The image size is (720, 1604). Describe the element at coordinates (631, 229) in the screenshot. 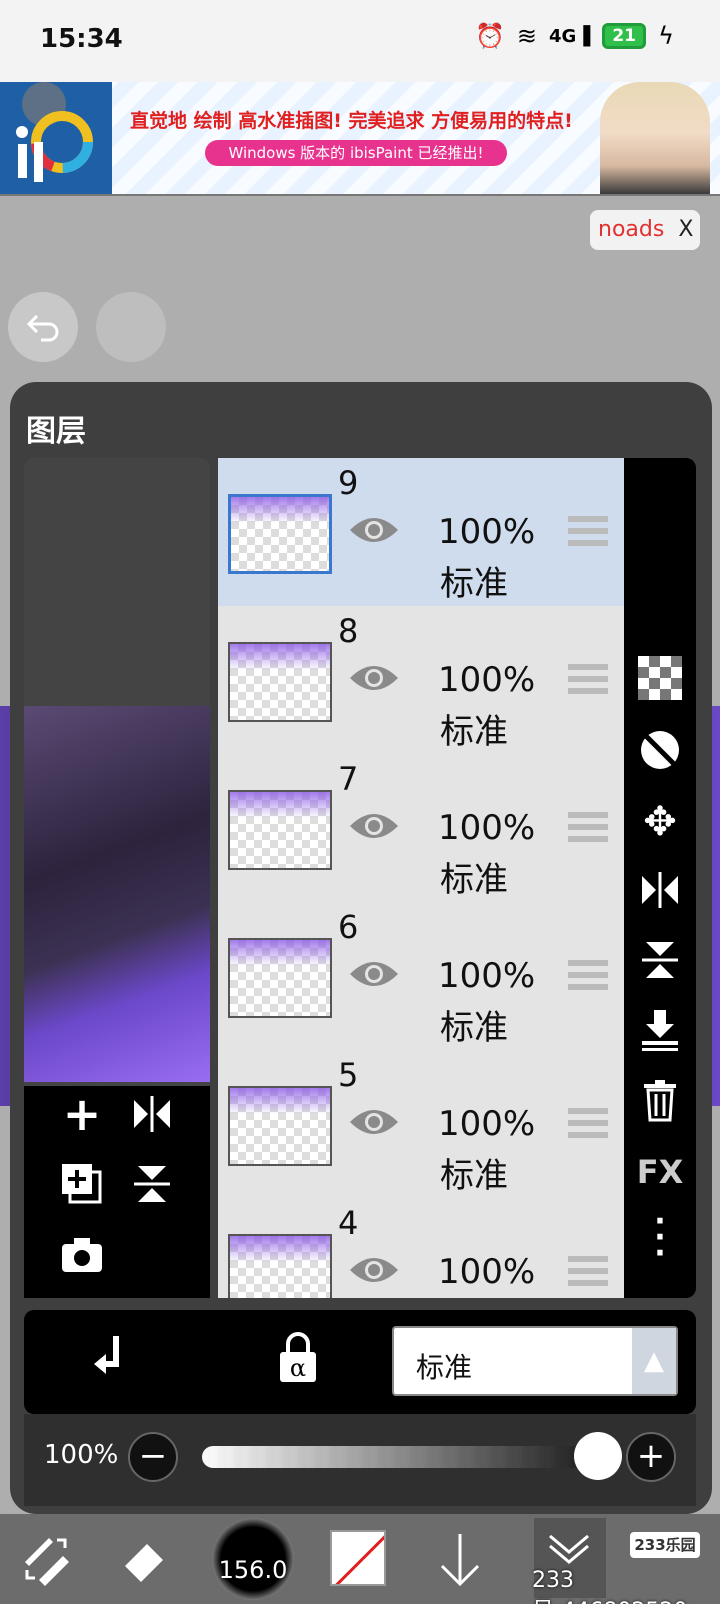

I see `noads-label: noads` at that location.